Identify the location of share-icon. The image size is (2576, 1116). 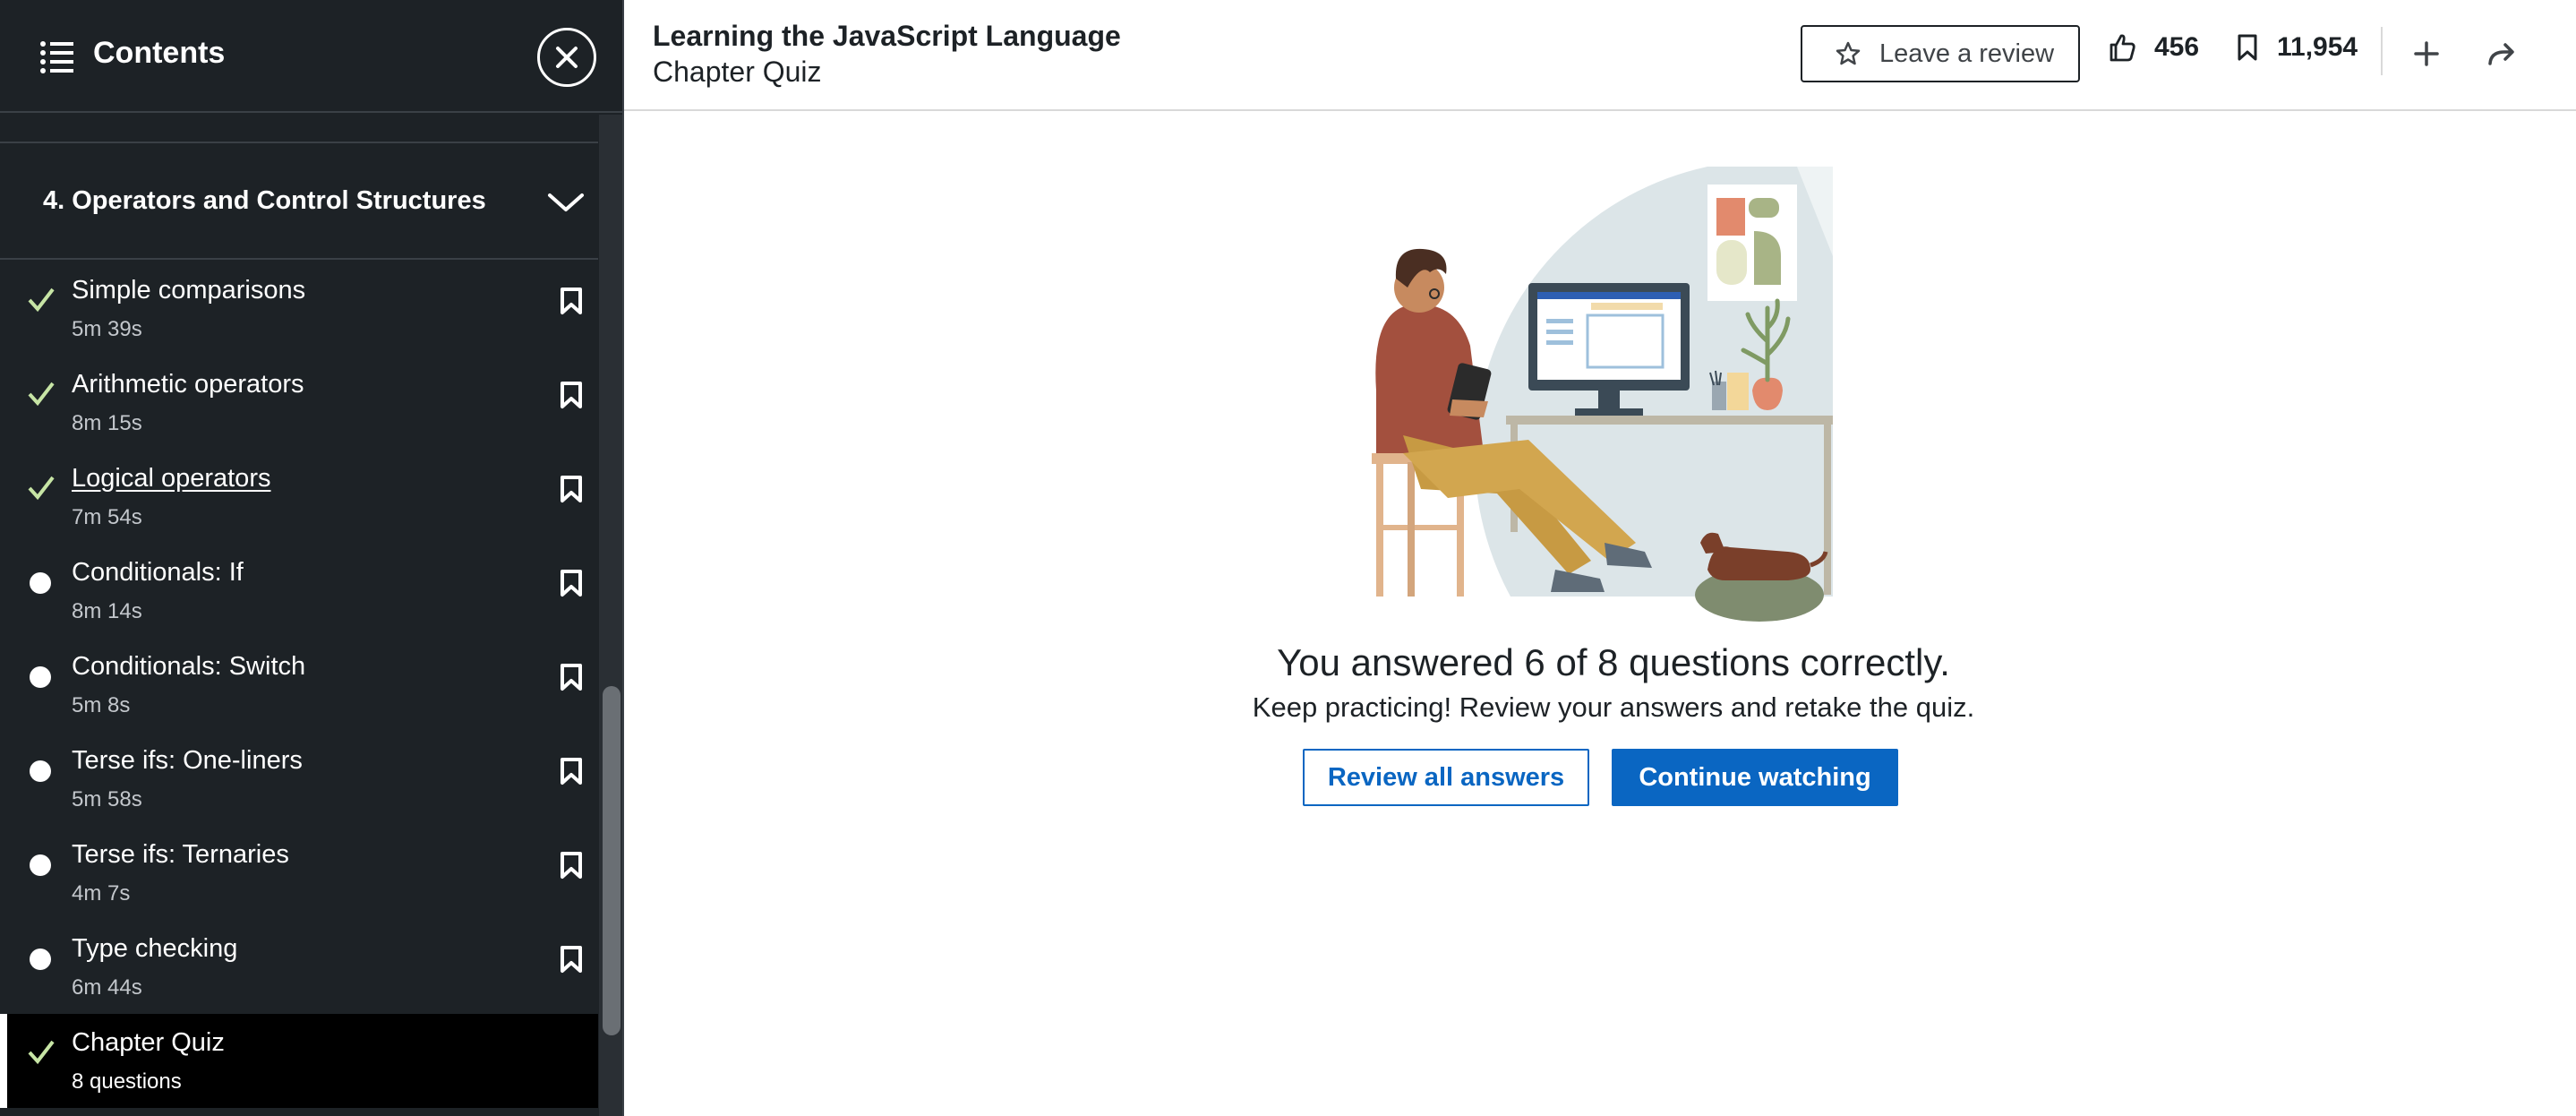
(2501, 54).